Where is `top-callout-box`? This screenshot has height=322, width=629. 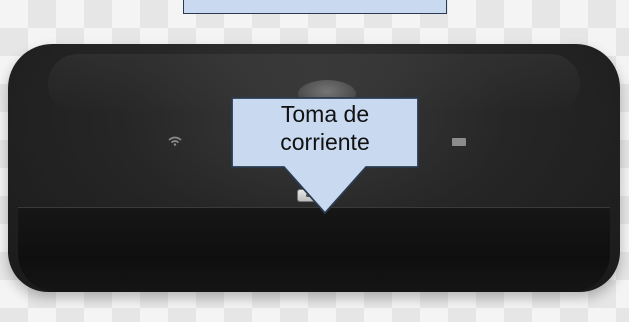 top-callout-box is located at coordinates (315, 7).